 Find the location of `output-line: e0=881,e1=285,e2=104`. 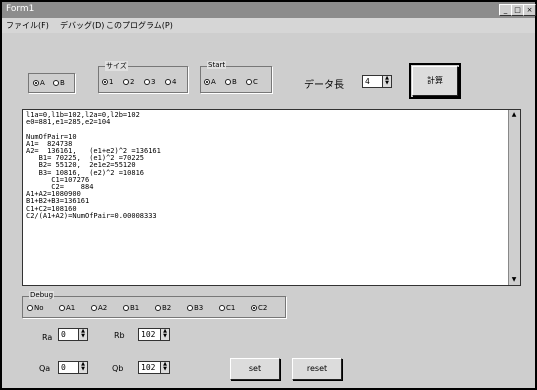

output-line: e0=881,e1=285,e2=104 is located at coordinates (68, 122).